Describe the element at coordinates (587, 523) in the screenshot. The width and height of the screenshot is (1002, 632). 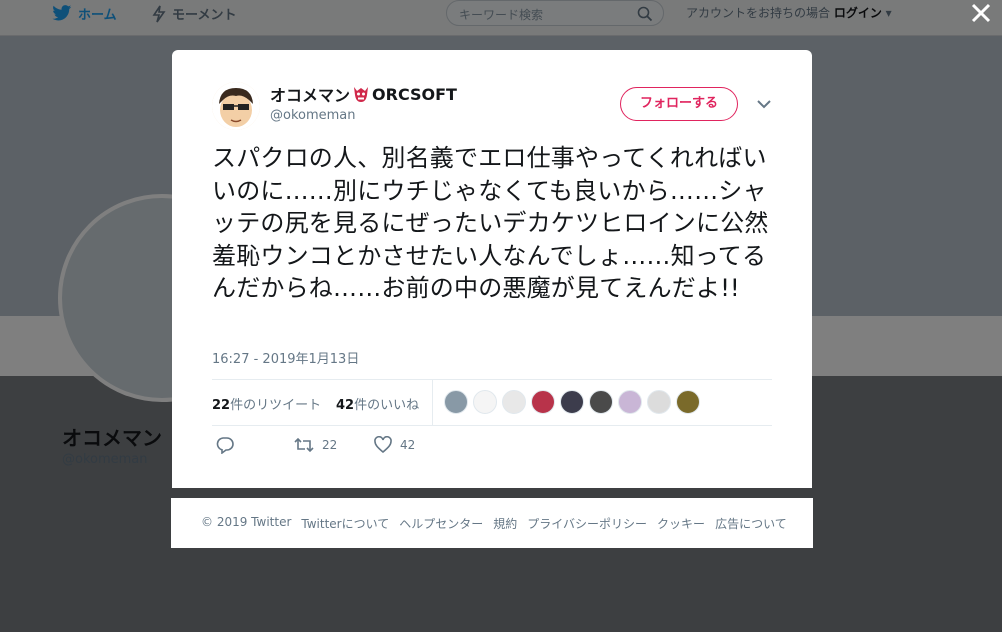
I see `footer-link: プライバシーポリシー` at that location.